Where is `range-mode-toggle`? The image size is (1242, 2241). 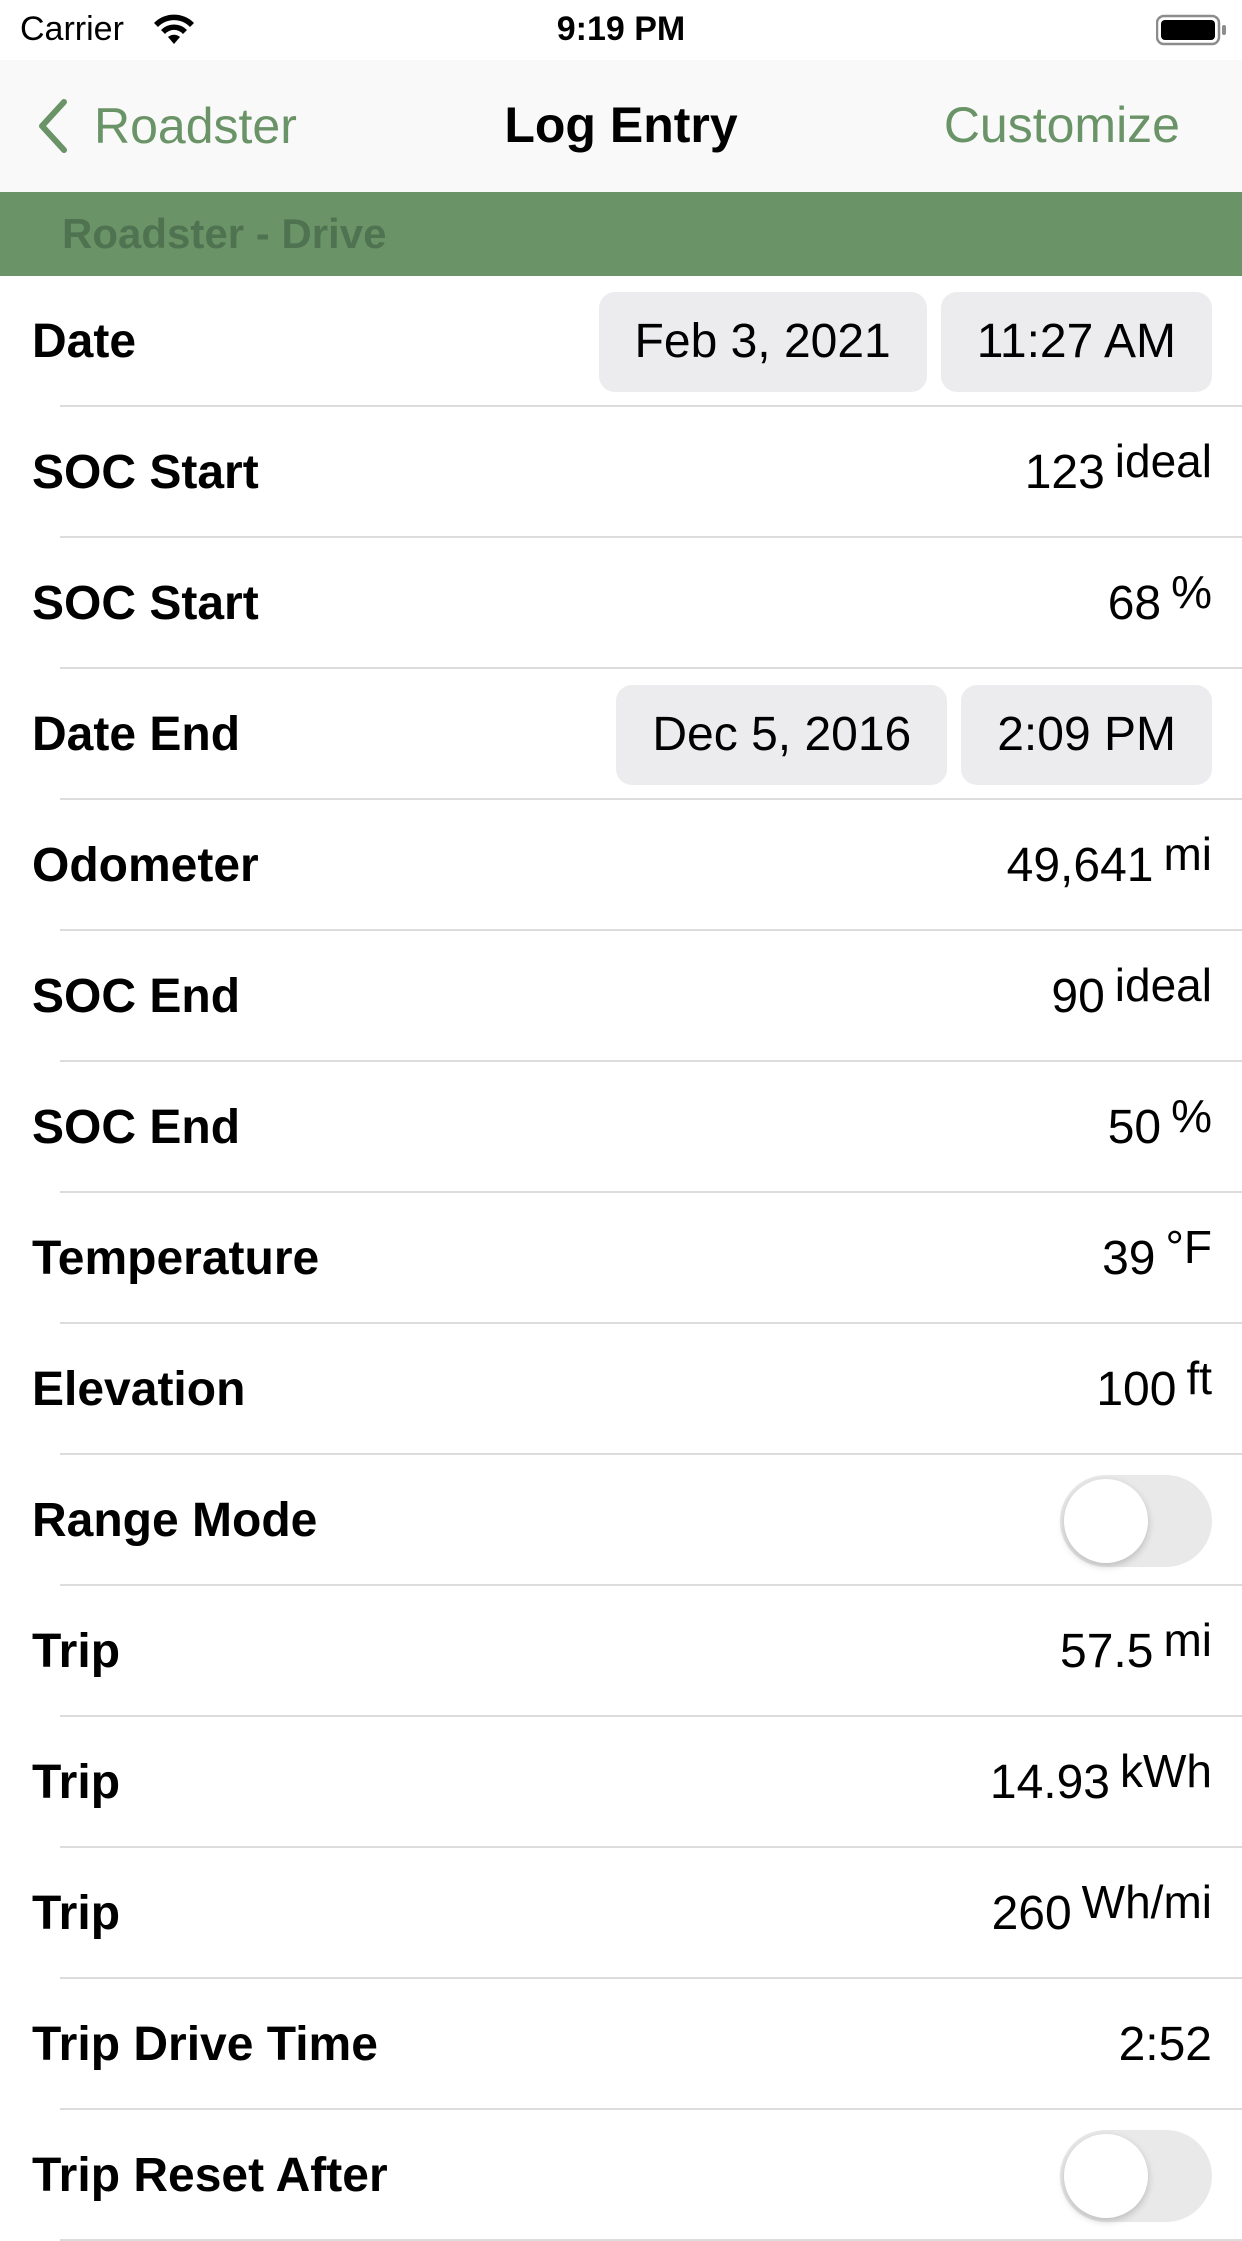
range-mode-toggle is located at coordinates (1136, 1520).